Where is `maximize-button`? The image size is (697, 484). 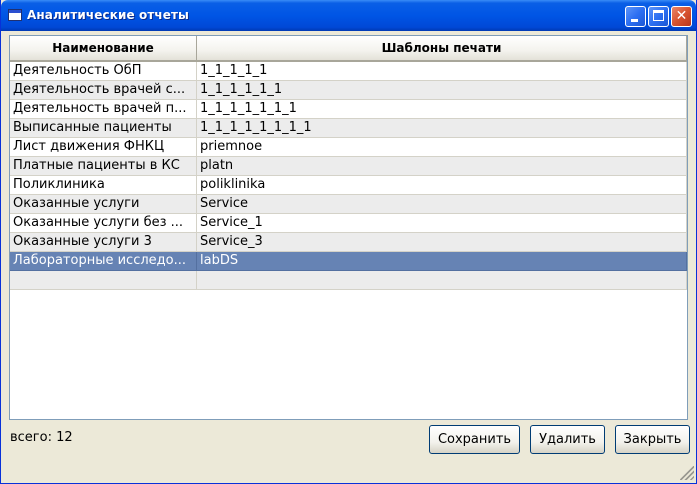
maximize-button is located at coordinates (658, 16).